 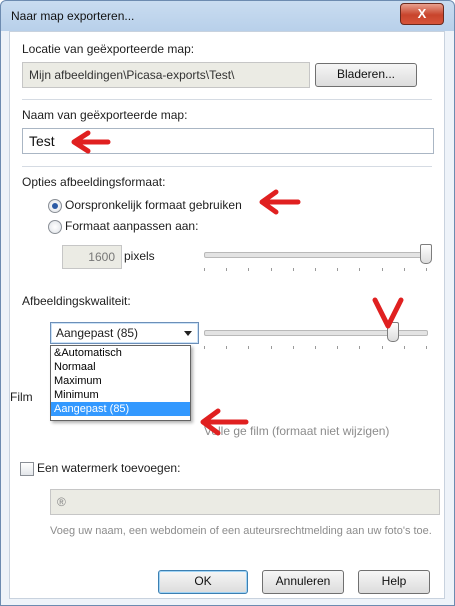 What do you see at coordinates (227, 16) in the screenshot?
I see `title-bar: Naar map exporteren... X` at bounding box center [227, 16].